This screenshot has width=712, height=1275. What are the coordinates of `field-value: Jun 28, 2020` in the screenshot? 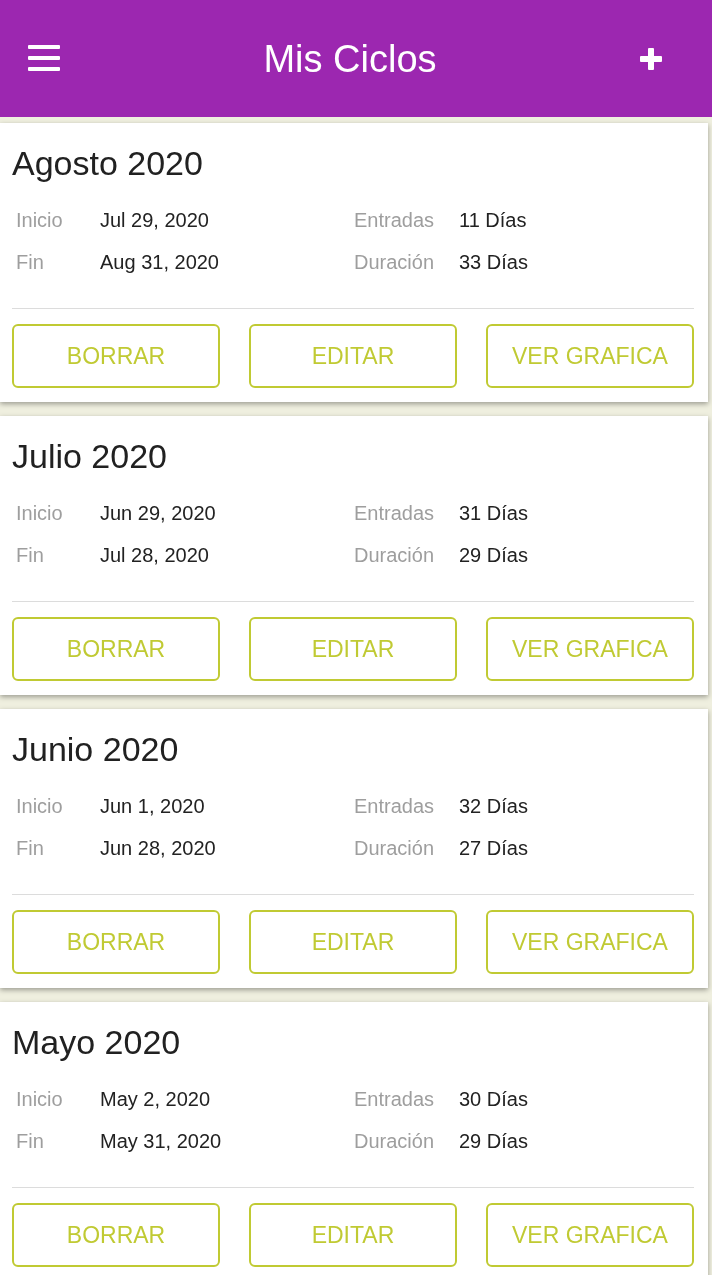 It's located at (158, 848).